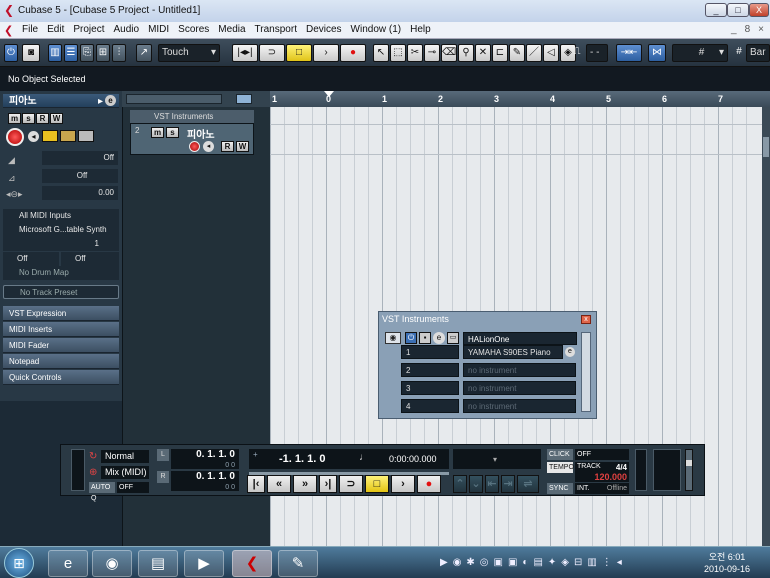  What do you see at coordinates (163, 455) in the screenshot?
I see `left-locator-label: L` at bounding box center [163, 455].